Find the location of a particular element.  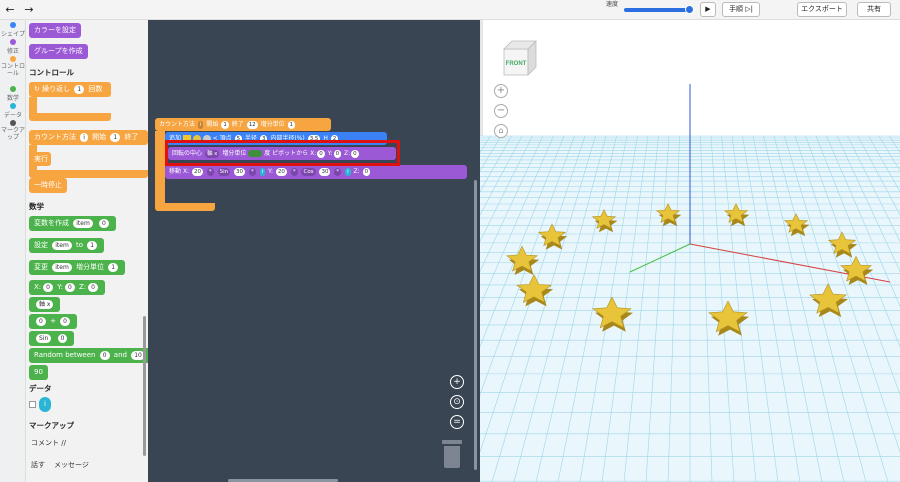

random-and: and is located at coordinates (120, 355).